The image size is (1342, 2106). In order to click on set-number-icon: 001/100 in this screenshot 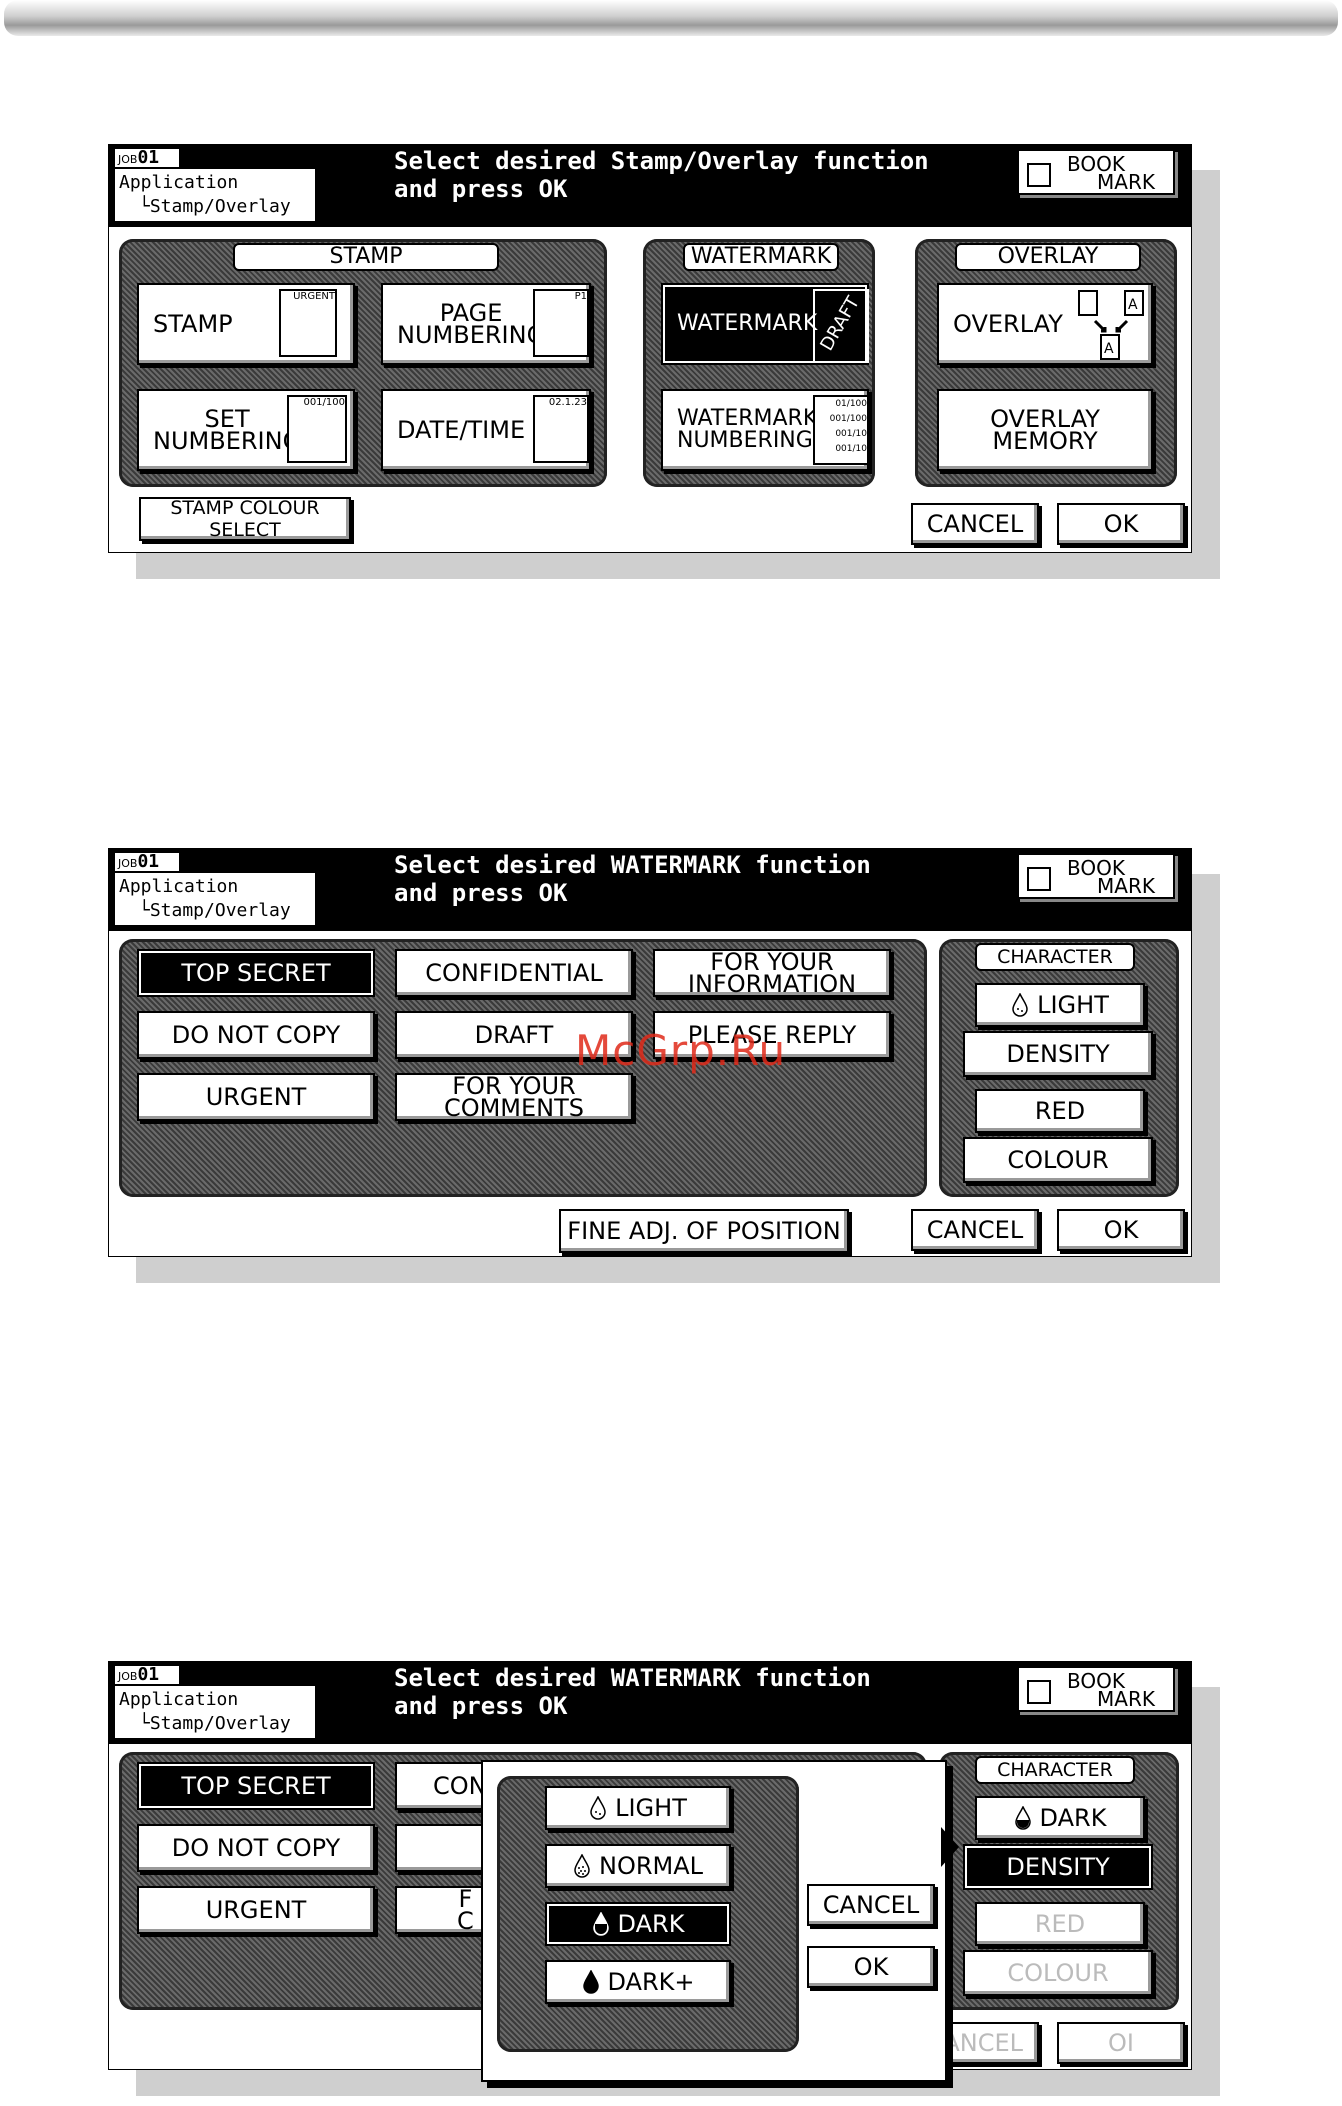, I will do `click(317, 429)`.